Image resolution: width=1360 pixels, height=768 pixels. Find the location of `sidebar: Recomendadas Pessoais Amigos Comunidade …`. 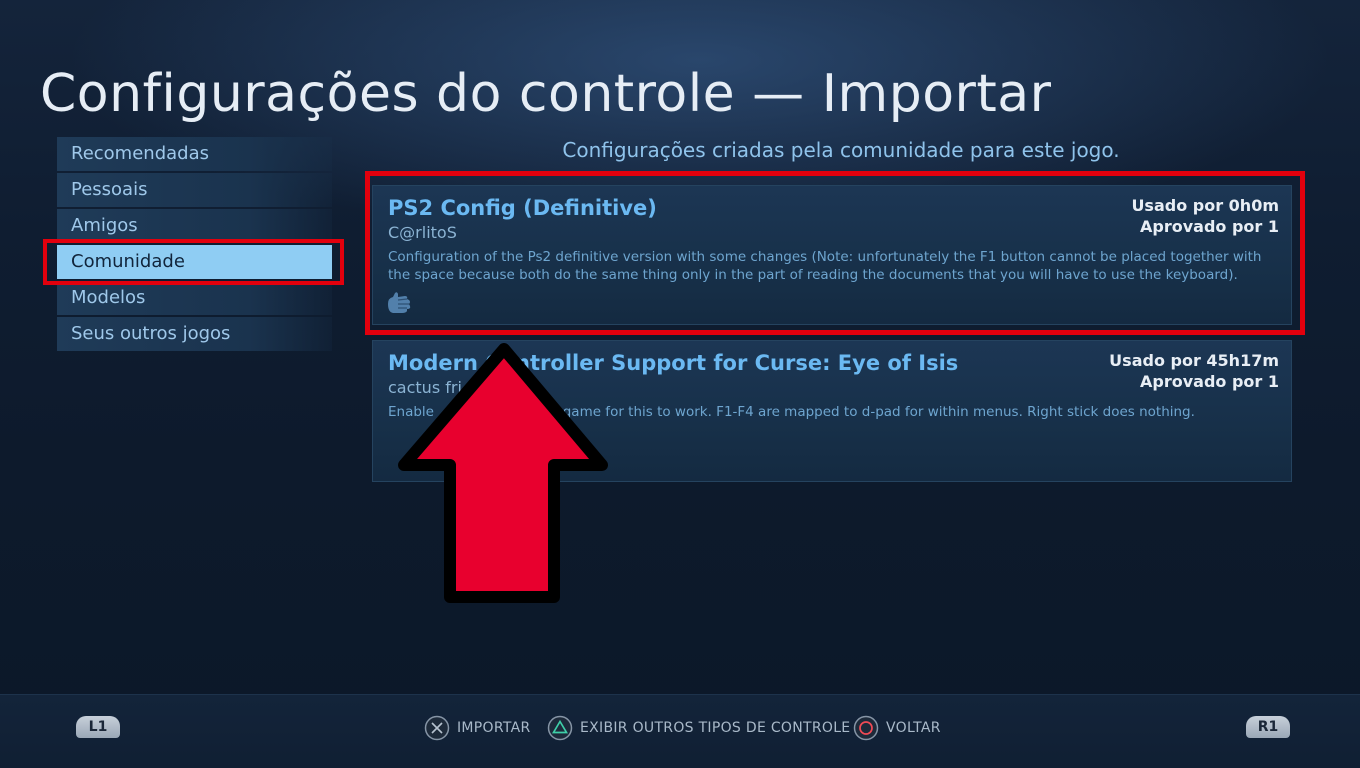

sidebar: Recomendadas Pessoais Amigos Comunidade … is located at coordinates (194, 245).